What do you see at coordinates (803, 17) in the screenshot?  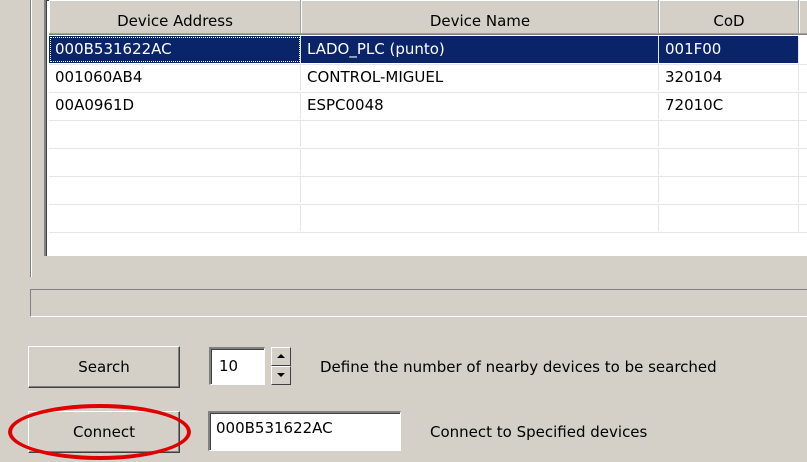 I see `column-header-extra` at bounding box center [803, 17].